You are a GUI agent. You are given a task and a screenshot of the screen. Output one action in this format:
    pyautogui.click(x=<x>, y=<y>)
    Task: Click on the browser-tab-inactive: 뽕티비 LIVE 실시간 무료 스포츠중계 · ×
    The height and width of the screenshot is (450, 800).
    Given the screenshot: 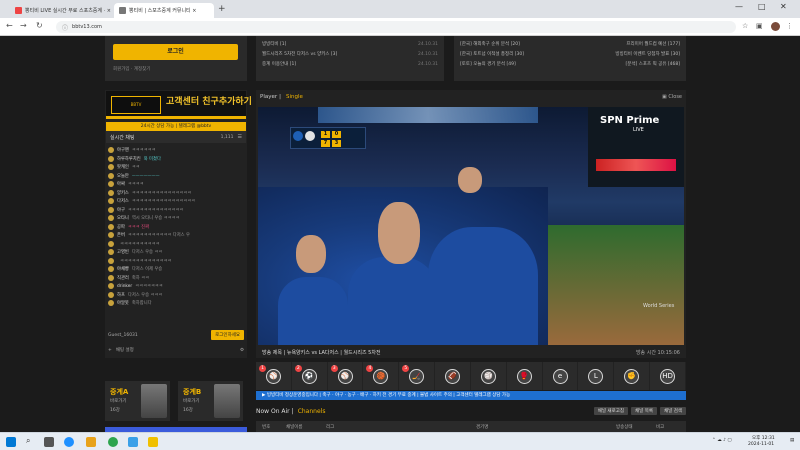 What is the action you would take?
    pyautogui.click(x=62, y=10)
    